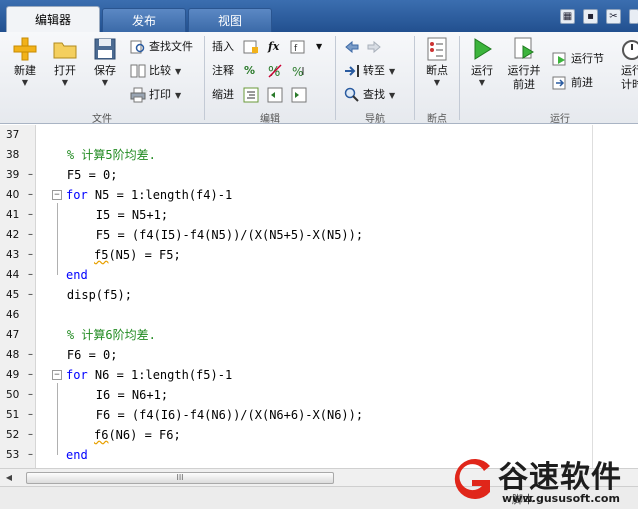 The width and height of the screenshot is (638, 509). Describe the element at coordinates (298, 47) in the screenshot. I see `insert-function-icon: f` at that location.